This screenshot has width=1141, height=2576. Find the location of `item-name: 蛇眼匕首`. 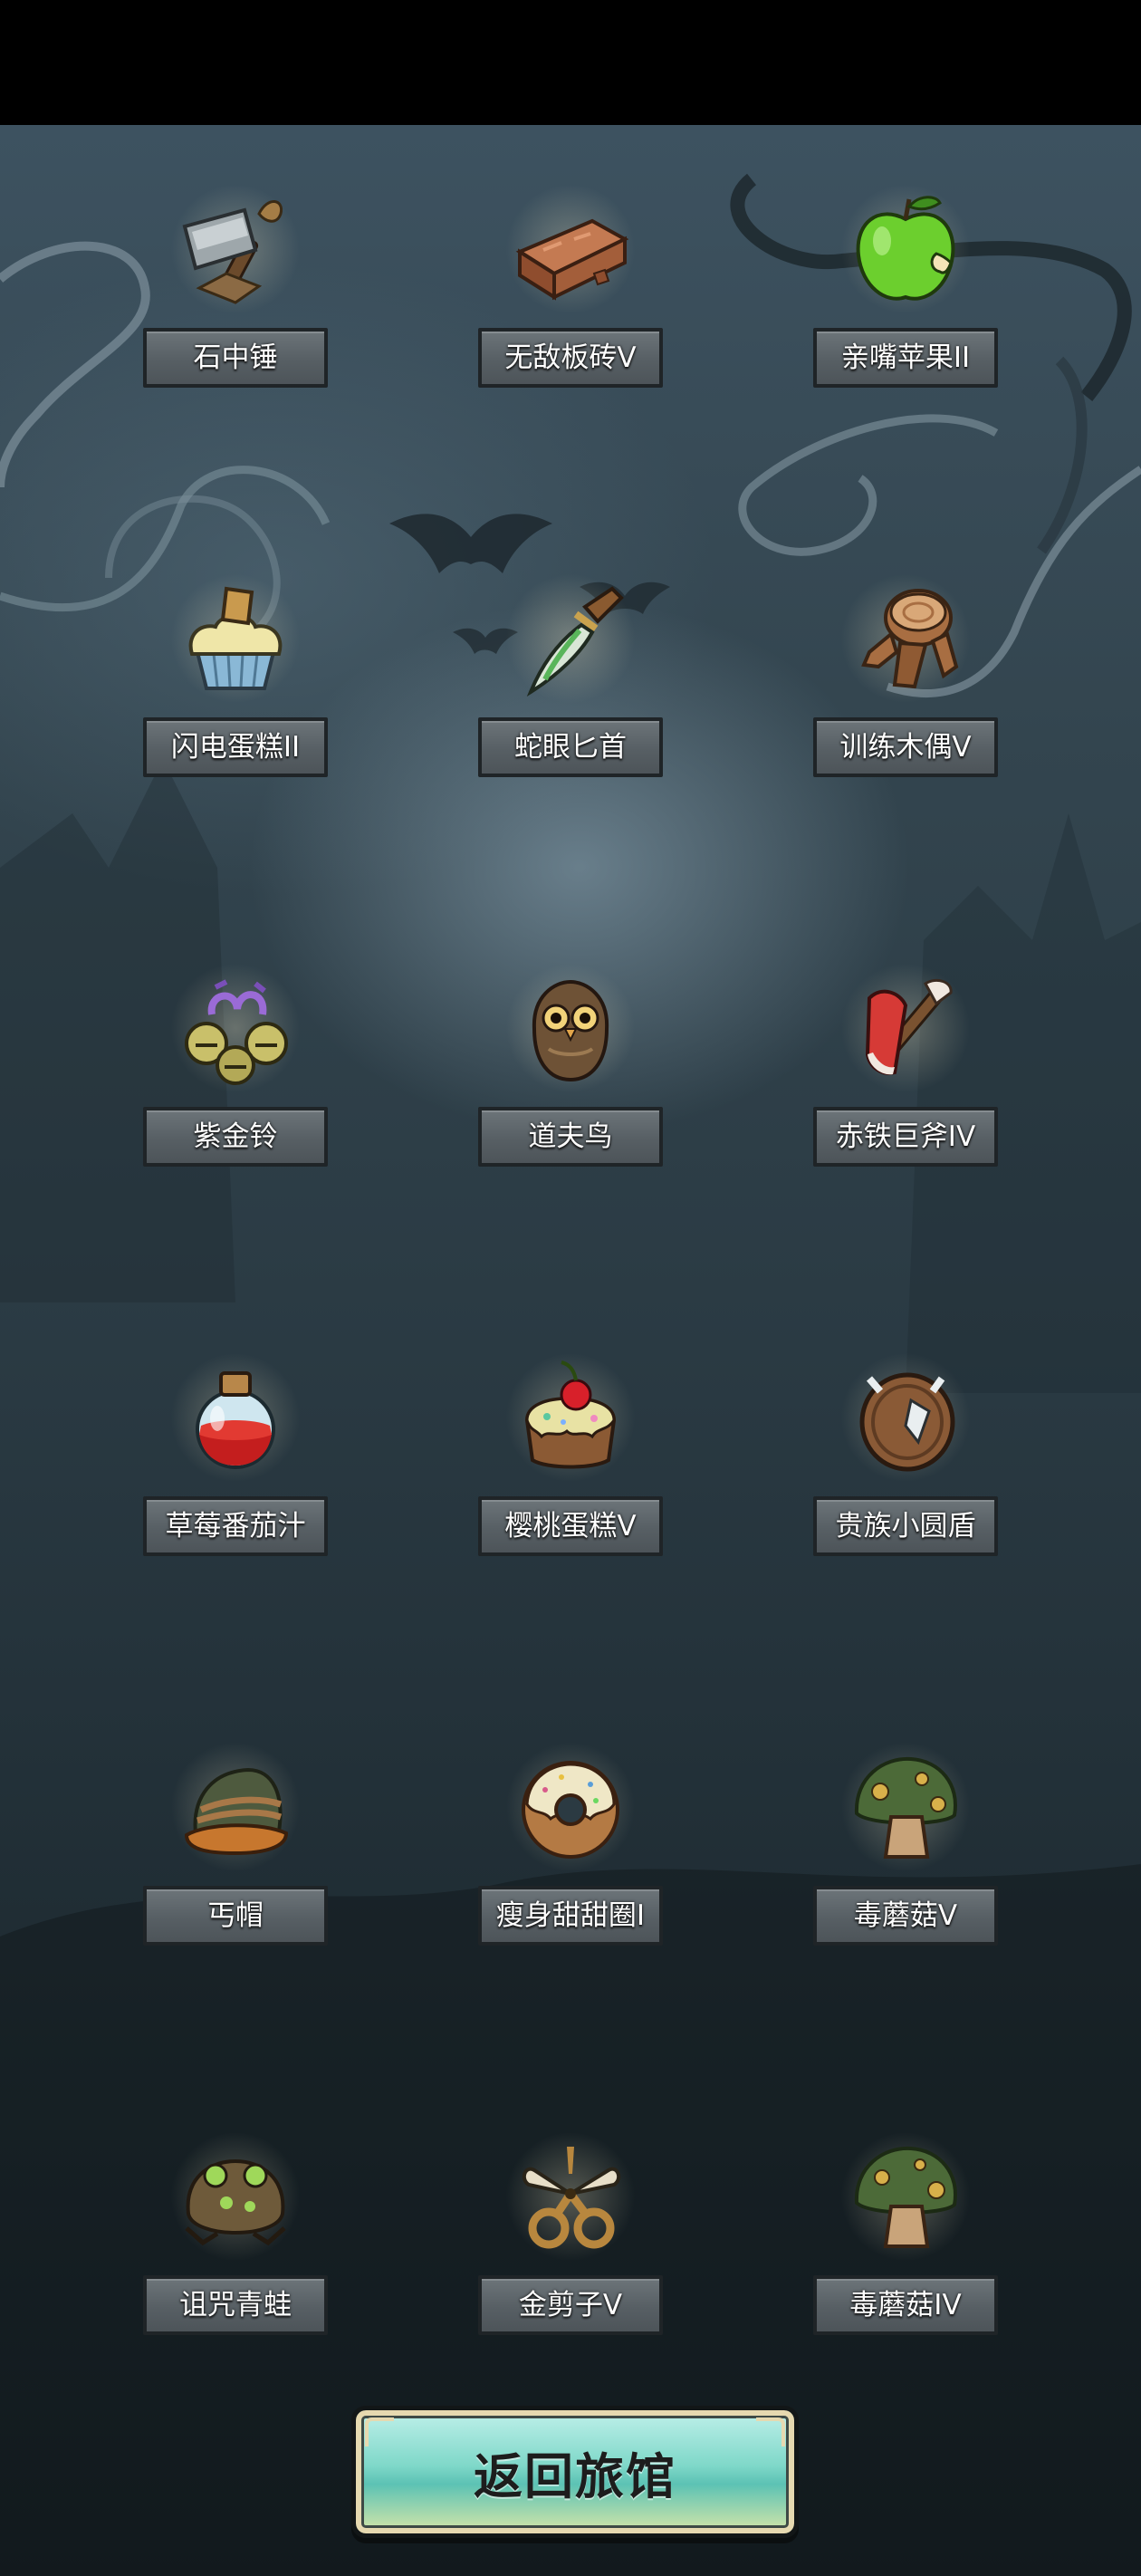

item-name: 蛇眼匕首 is located at coordinates (570, 747).